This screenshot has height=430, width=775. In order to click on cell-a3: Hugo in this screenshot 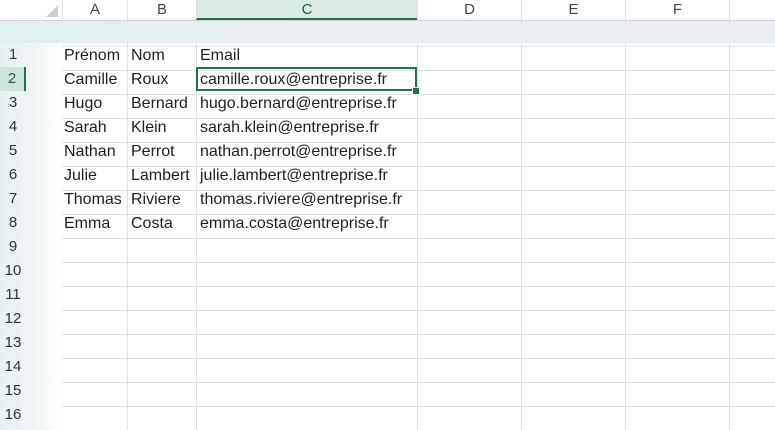, I will do `click(82, 104)`.